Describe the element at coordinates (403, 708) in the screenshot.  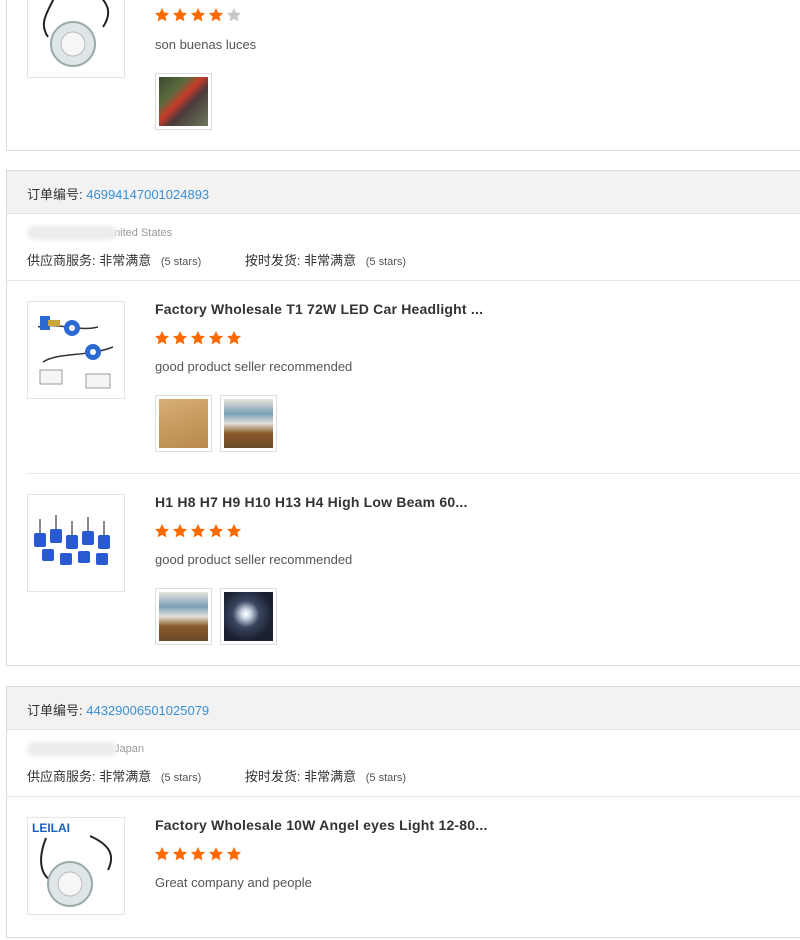
I see `order-header: 订单编号: 44329006501025079` at that location.